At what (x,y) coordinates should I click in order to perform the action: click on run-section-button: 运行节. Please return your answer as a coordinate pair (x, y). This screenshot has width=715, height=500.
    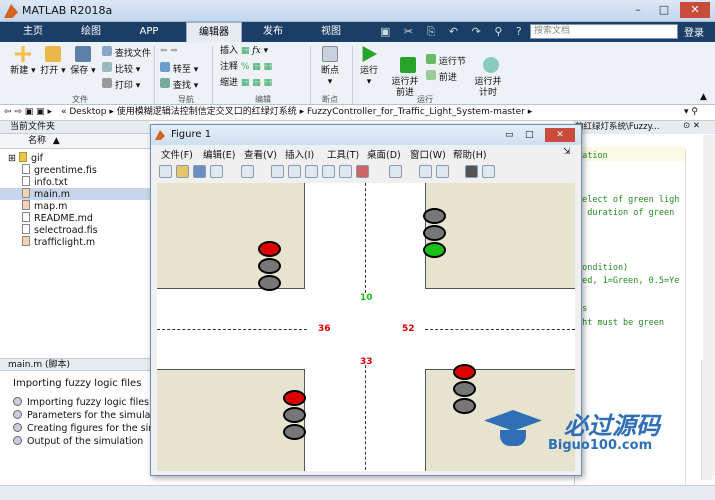
    Looking at the image, I should click on (446, 61).